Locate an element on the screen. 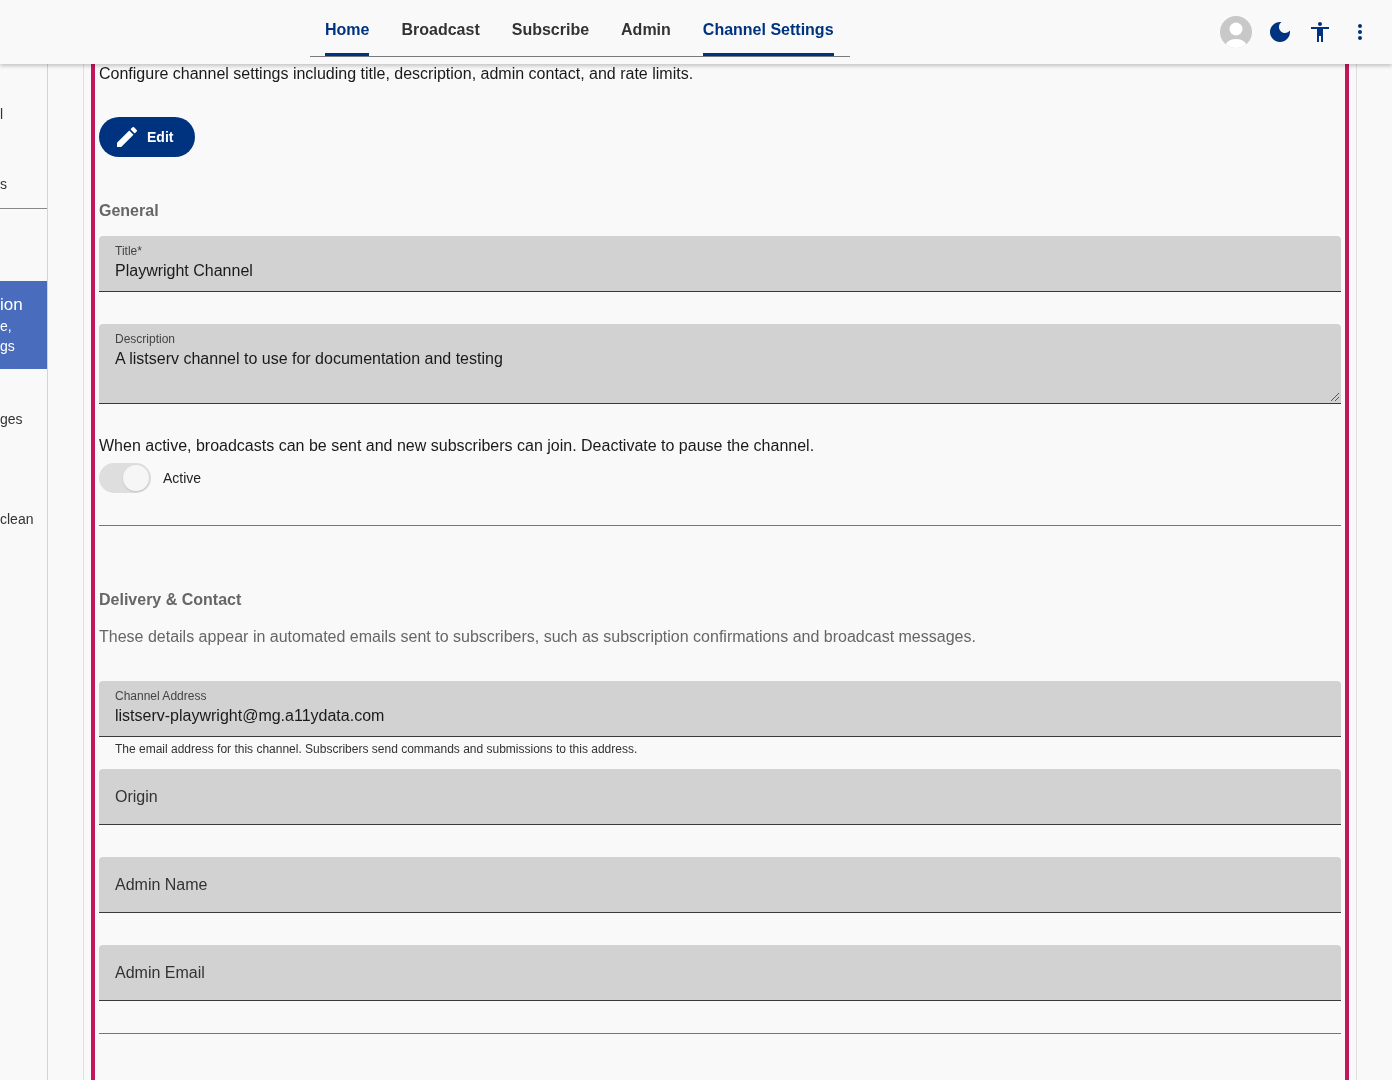 The width and height of the screenshot is (1392, 1080). nav-tab: Subscribe is located at coordinates (550, 28).